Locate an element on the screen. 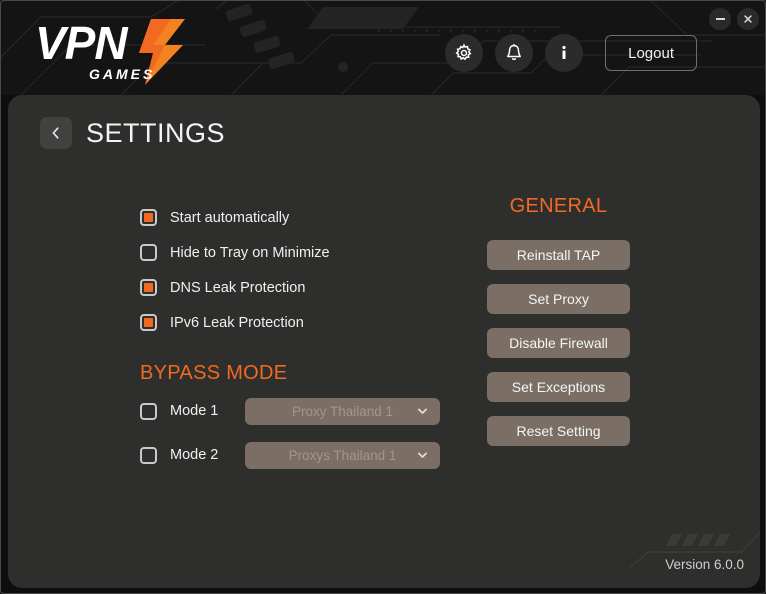 This screenshot has height=594, width=766. option-hide-to-tray: Hide to Tray on Minimize is located at coordinates (290, 252).